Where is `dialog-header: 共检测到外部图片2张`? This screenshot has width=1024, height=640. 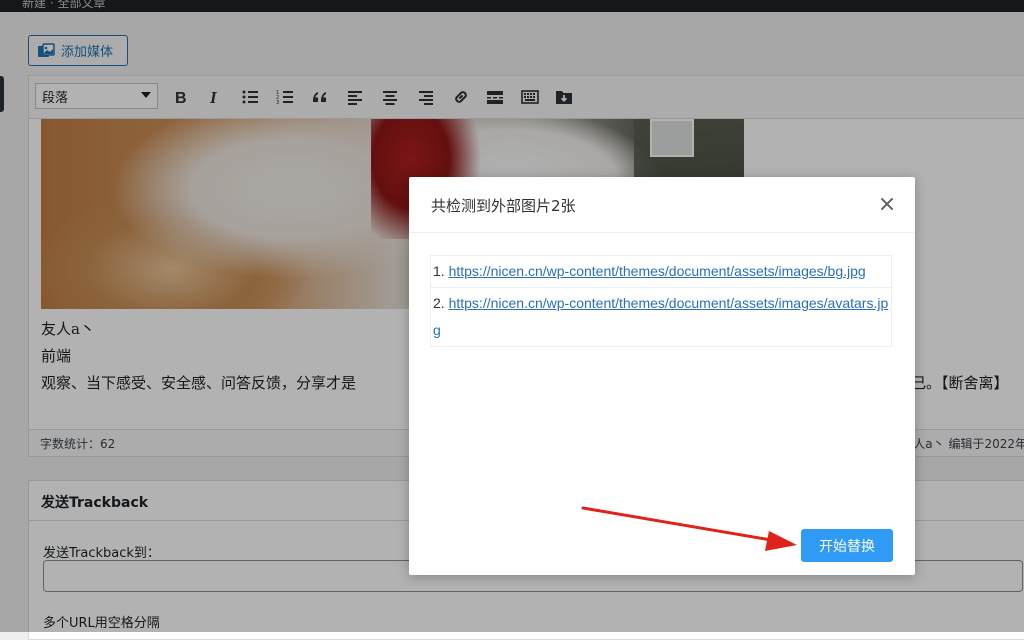
dialog-header: 共检测到外部图片2张 is located at coordinates (662, 205).